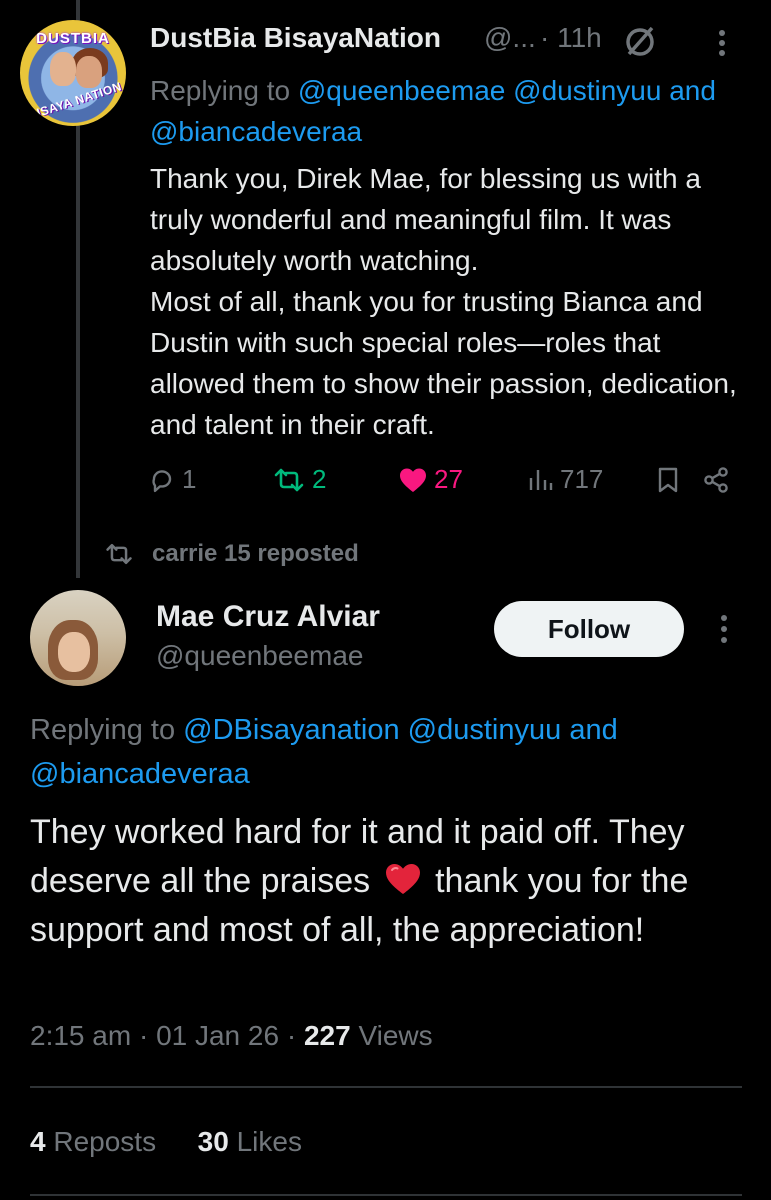  I want to click on reply-count: 1, so click(189, 479).